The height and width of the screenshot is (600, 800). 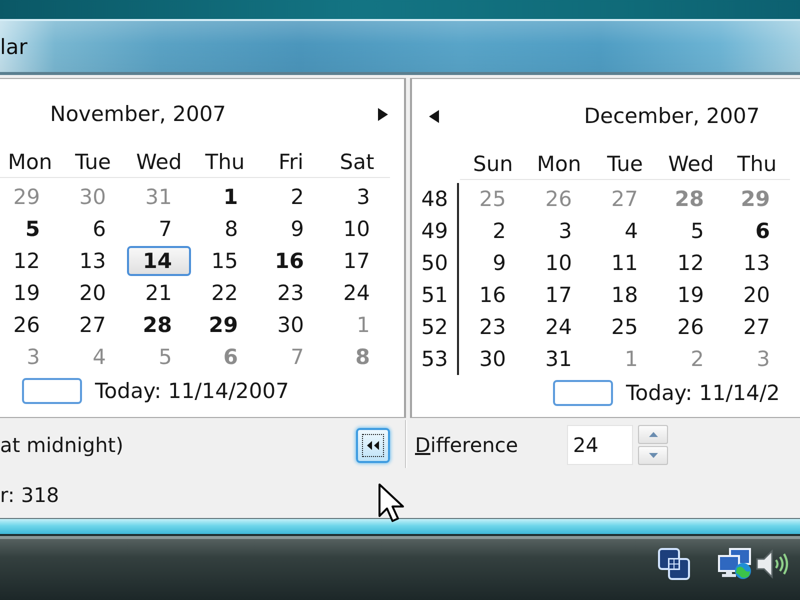 What do you see at coordinates (435, 263) in the screenshot?
I see `week-number: 50` at bounding box center [435, 263].